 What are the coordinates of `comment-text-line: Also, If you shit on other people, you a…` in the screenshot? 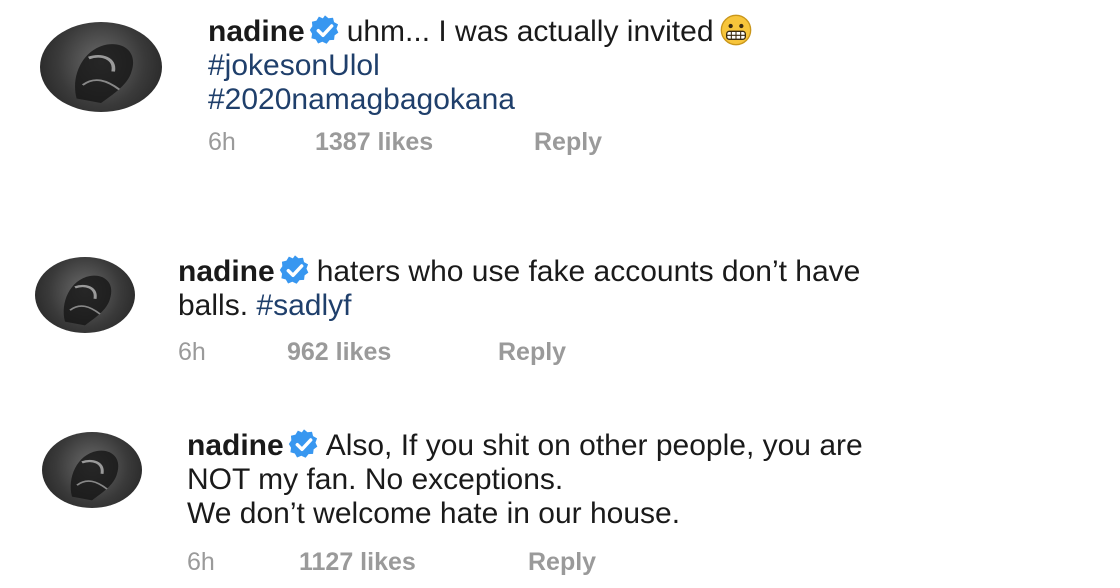 It's located at (594, 445).